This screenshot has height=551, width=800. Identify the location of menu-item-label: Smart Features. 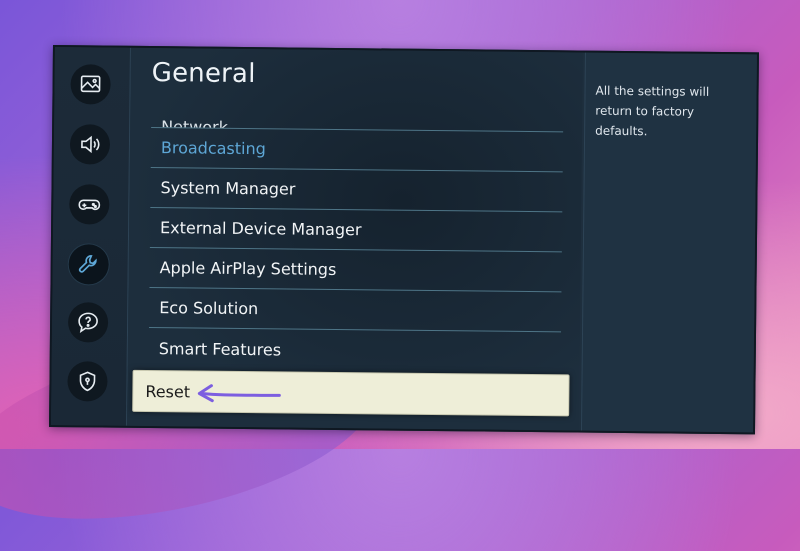
(220, 348).